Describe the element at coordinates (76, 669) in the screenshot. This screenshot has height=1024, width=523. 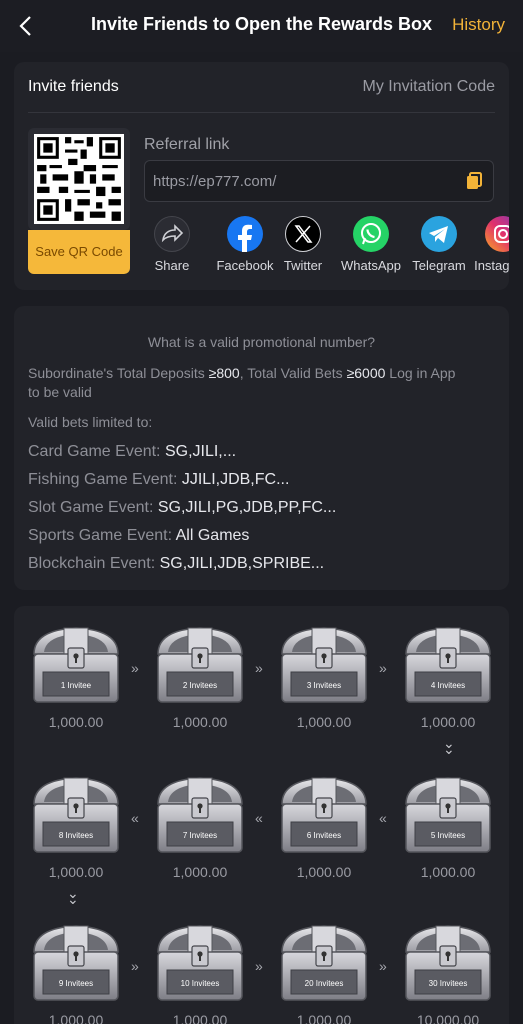
I see `reward-box-chest: 1 Invitee` at that location.